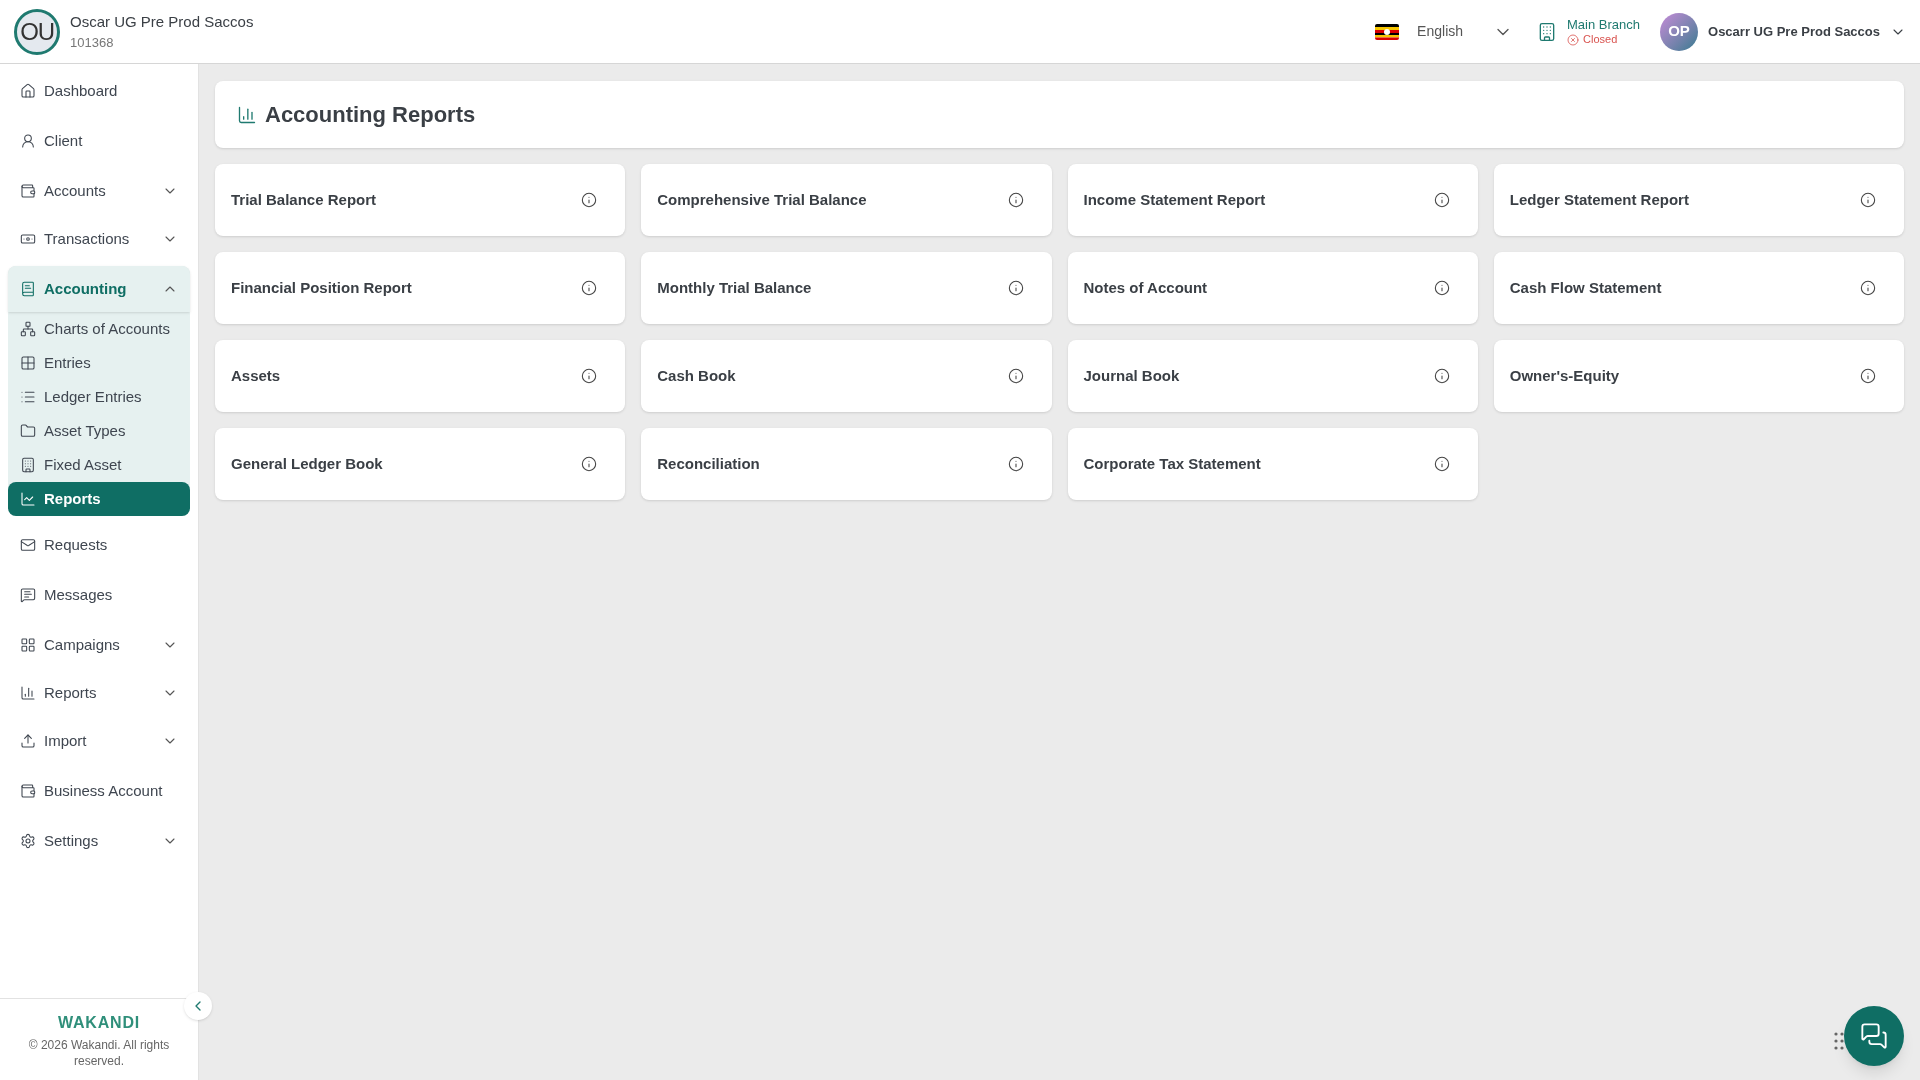 The image size is (1920, 1080). Describe the element at coordinates (99, 741) in the screenshot. I see `sidebar-item: Import` at that location.